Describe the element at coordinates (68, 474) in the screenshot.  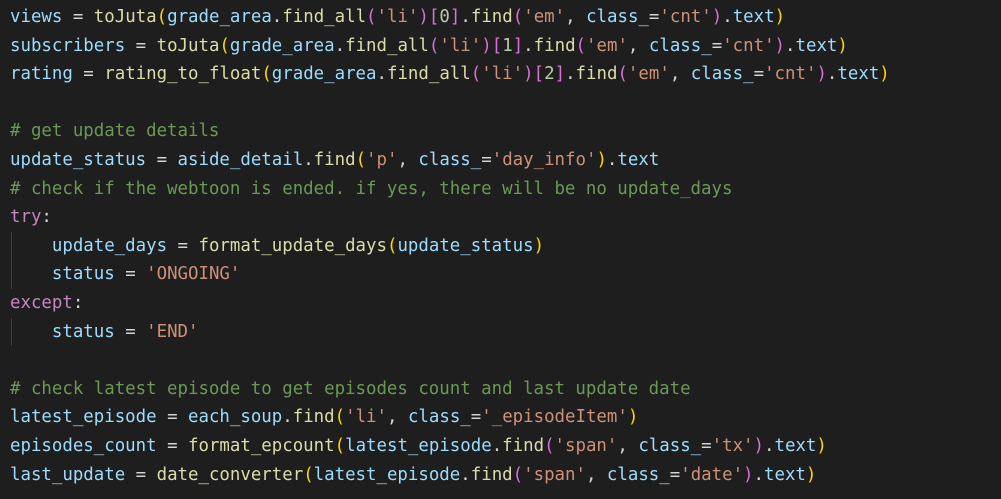
I see `code-token: last_update` at that location.